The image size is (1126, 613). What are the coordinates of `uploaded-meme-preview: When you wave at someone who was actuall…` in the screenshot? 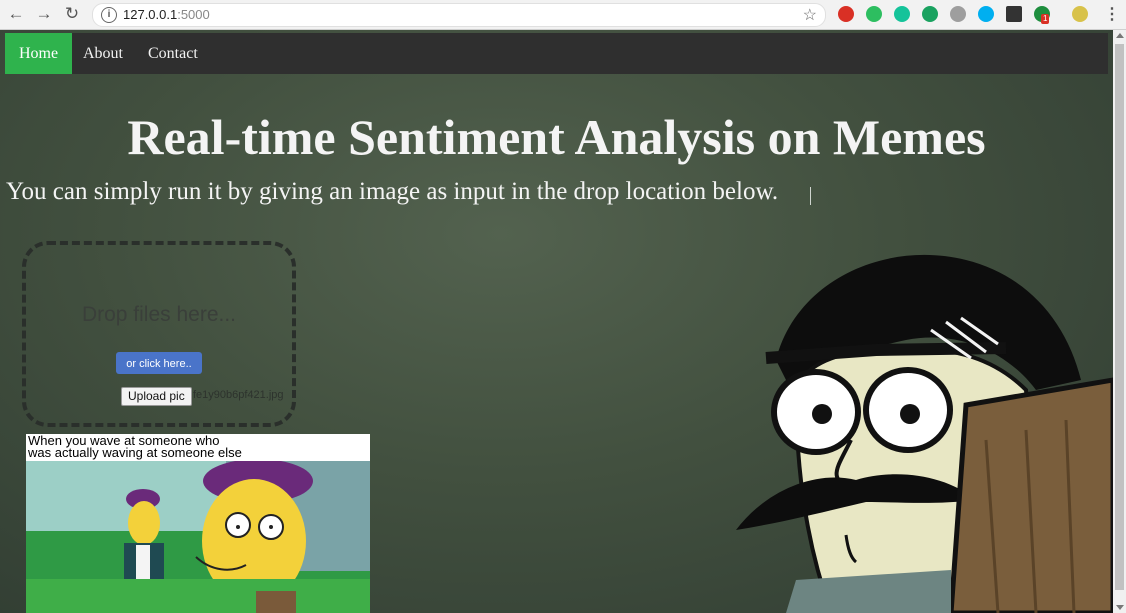 It's located at (198, 523).